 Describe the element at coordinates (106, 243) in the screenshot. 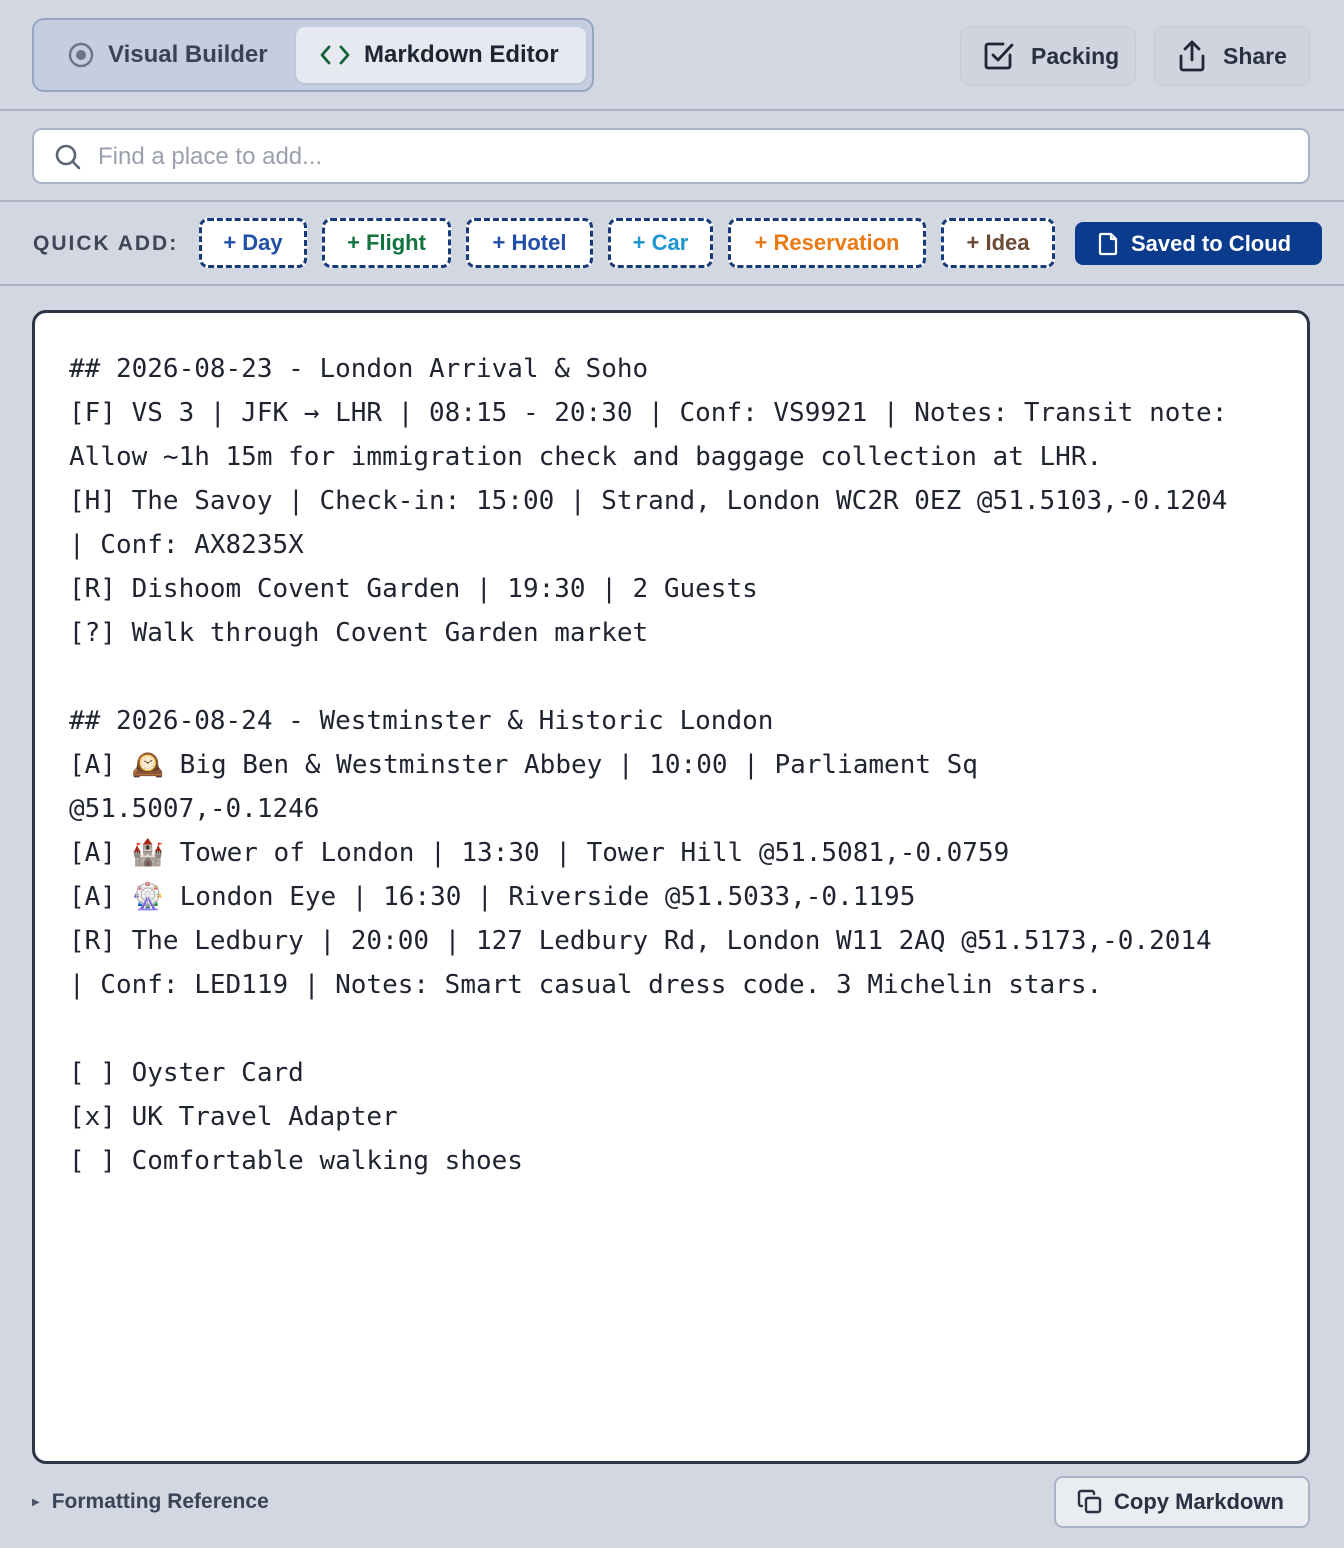

I see `quick-add-label: QUICK ADD:` at that location.